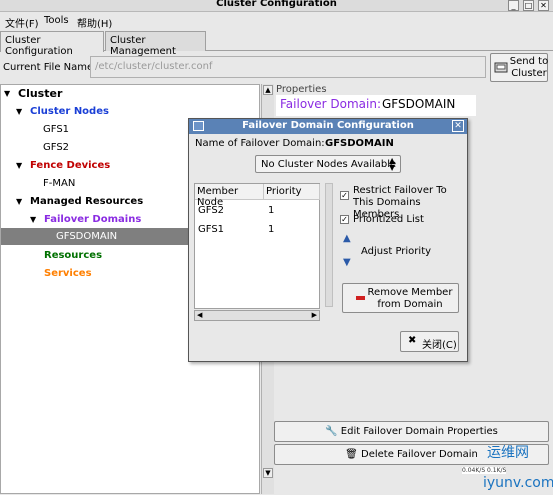 The image size is (553, 495). What do you see at coordinates (396, 251) in the screenshot?
I see `adjust-priority-label: Adjust Priority` at bounding box center [396, 251].